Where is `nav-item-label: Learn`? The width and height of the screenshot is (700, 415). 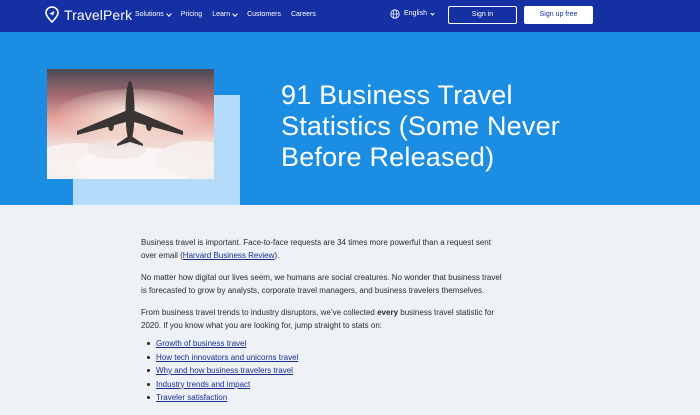 nav-item-label: Learn is located at coordinates (221, 14).